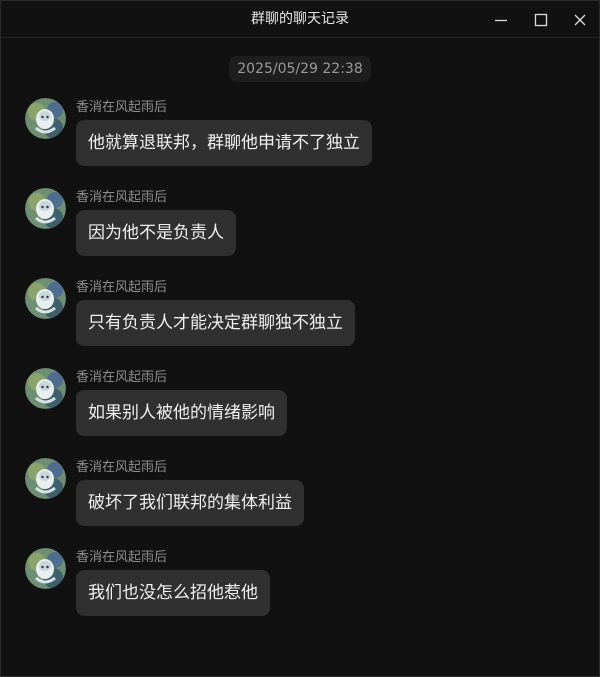  I want to click on message-item: 香消在风起雨后 因为他不是负责人, so click(305, 228).